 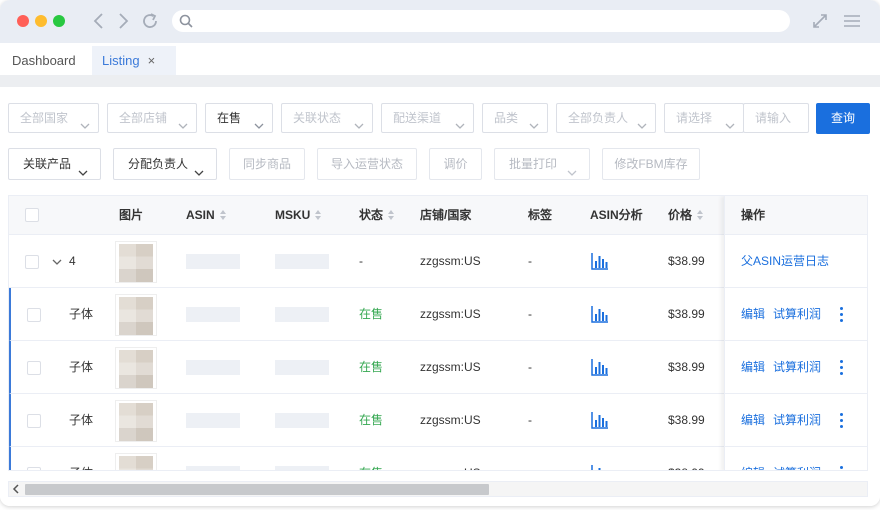 What do you see at coordinates (81, 458) in the screenshot?
I see `child-label: 子体` at bounding box center [81, 458].